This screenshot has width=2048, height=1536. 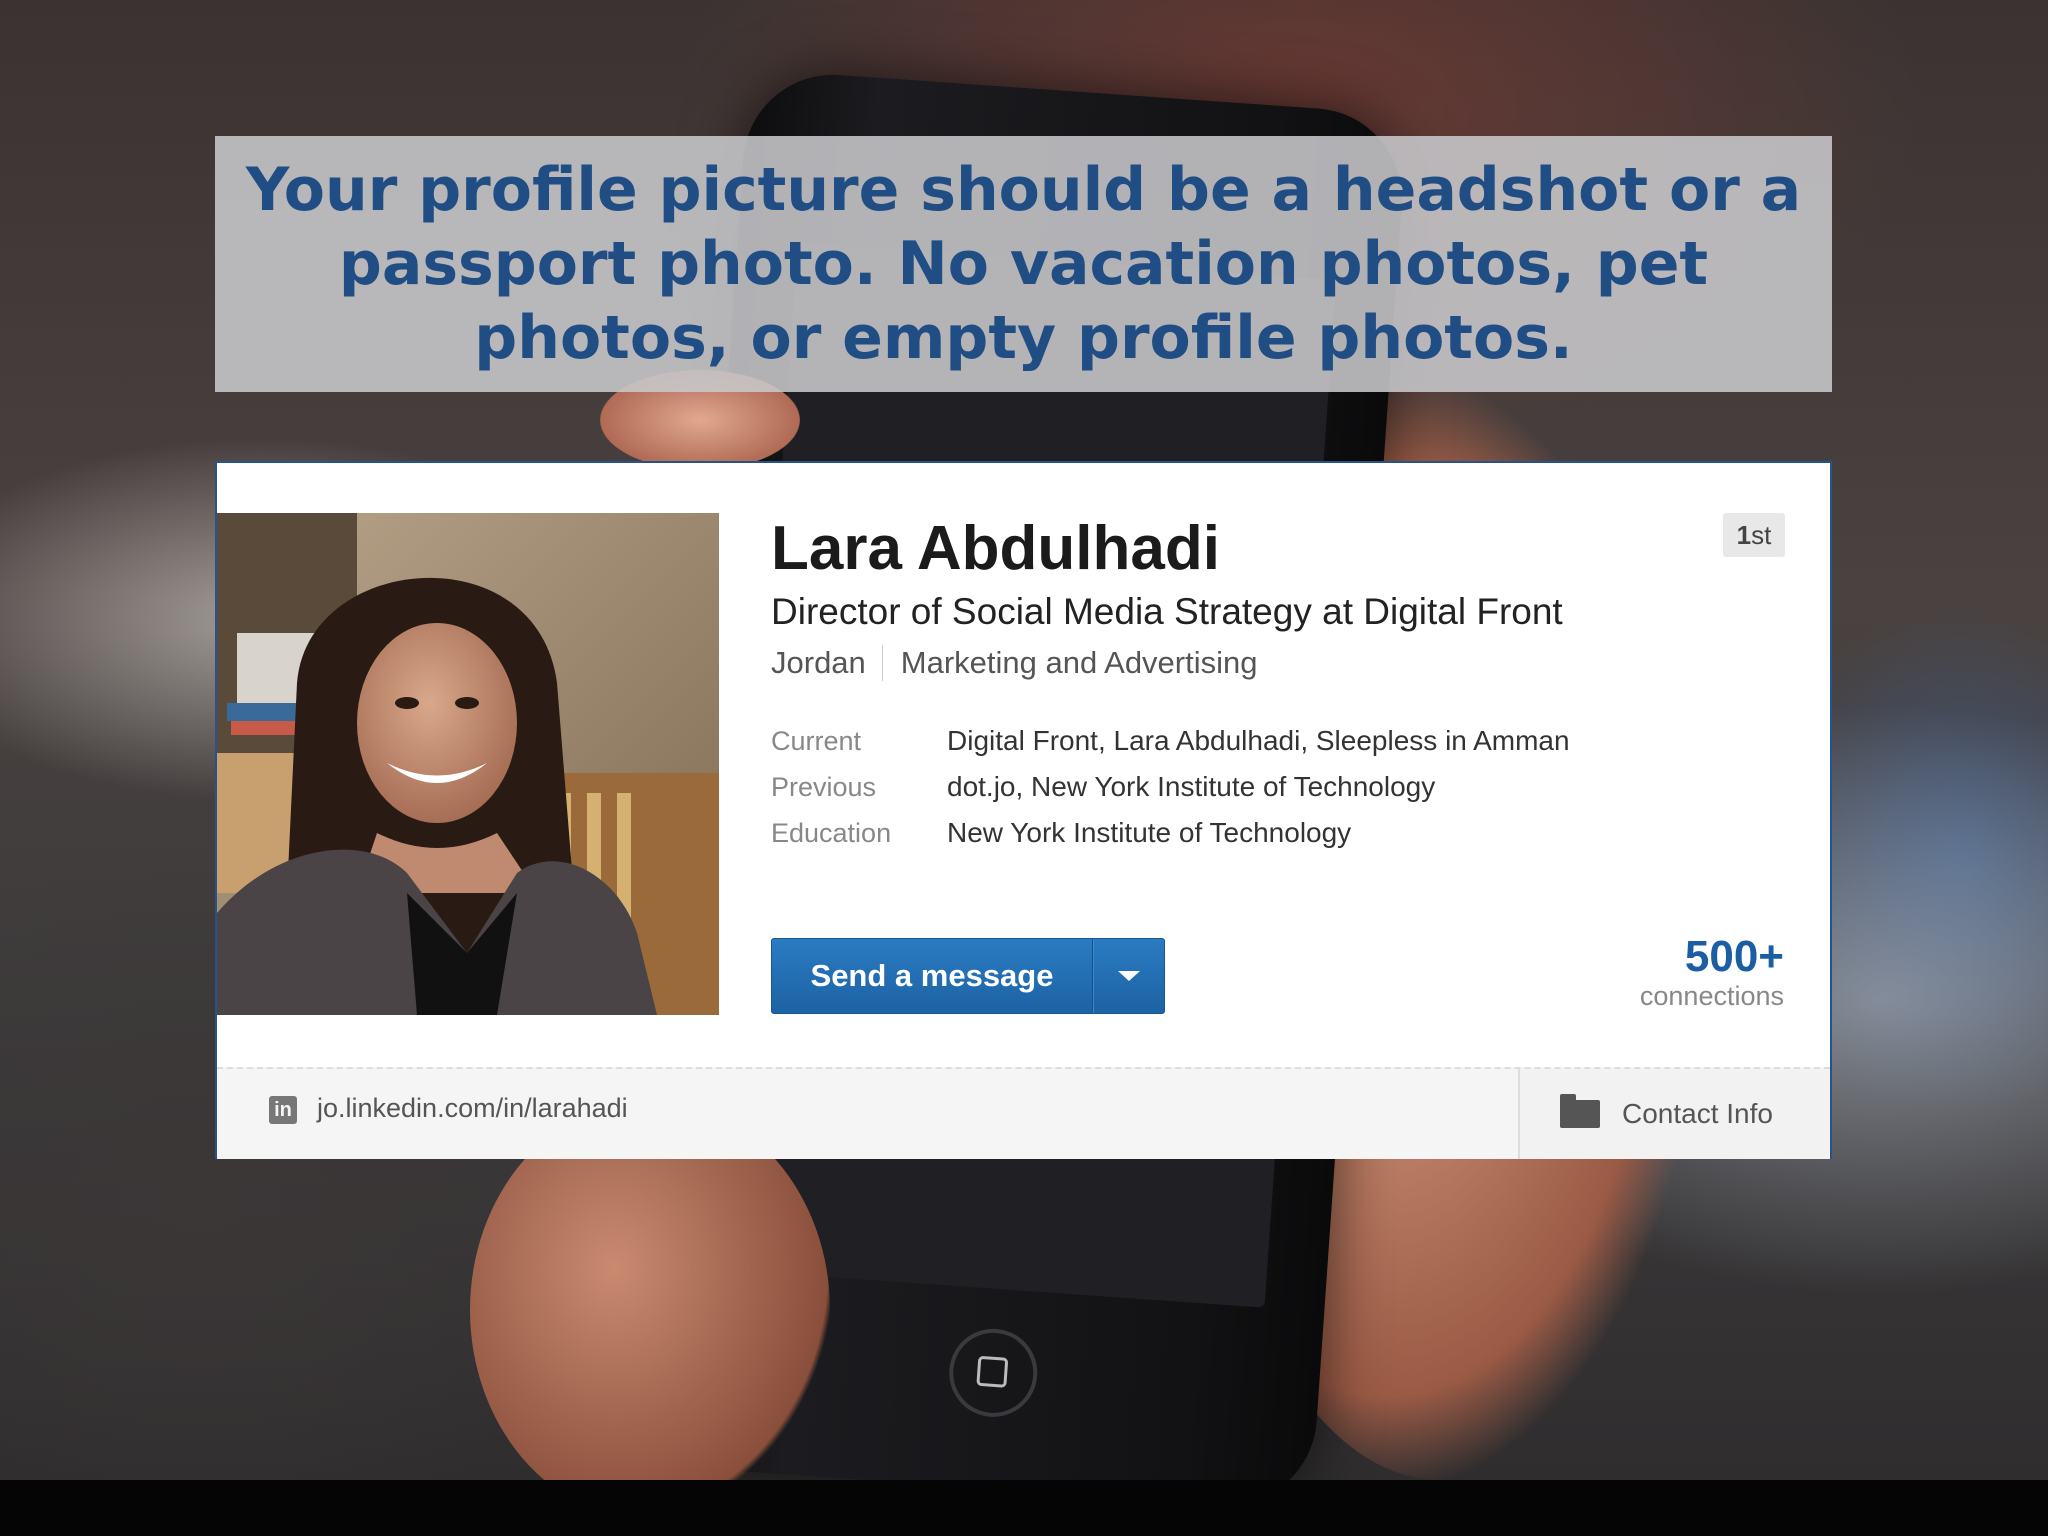 What do you see at coordinates (472, 1108) in the screenshot?
I see `public-profile-url: jo.linkedin.com/in/larahadi` at bounding box center [472, 1108].